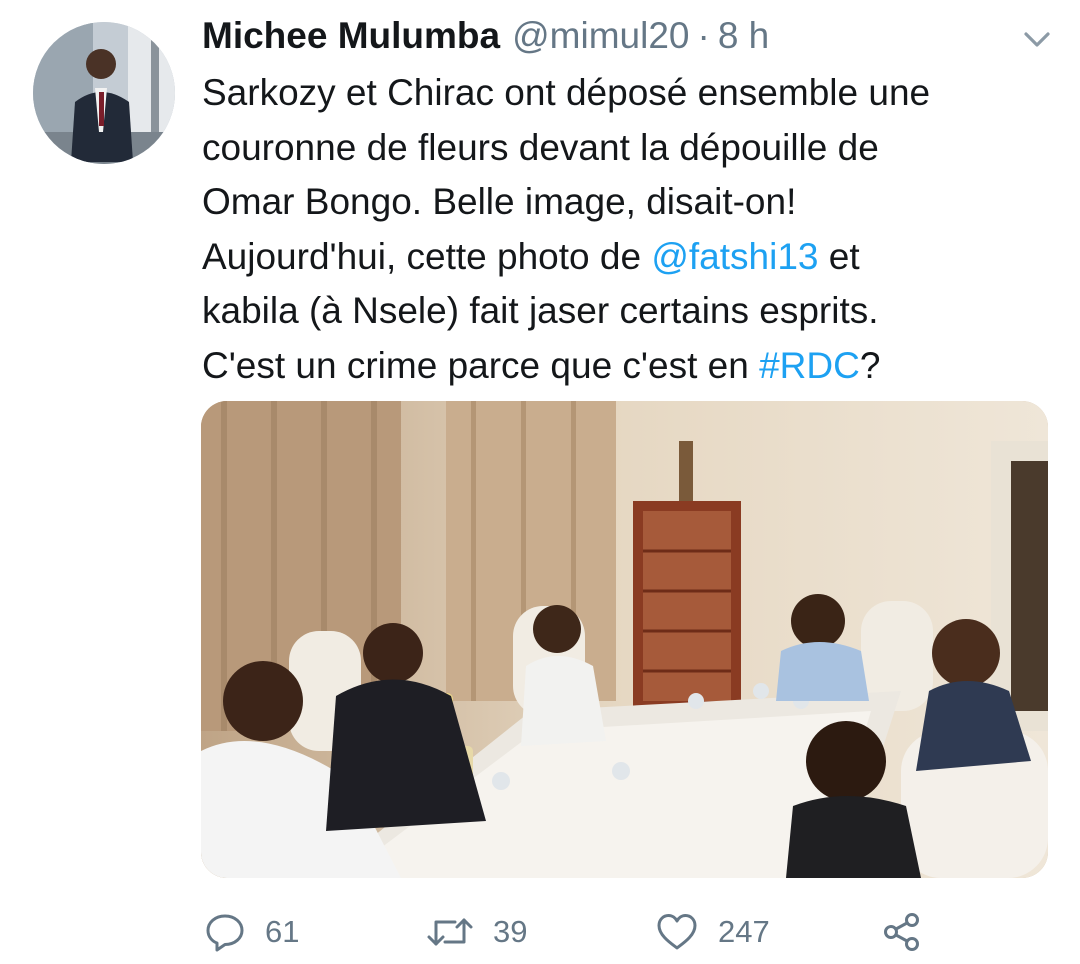  I want to click on hashtag-link: #RDC, so click(809, 365).